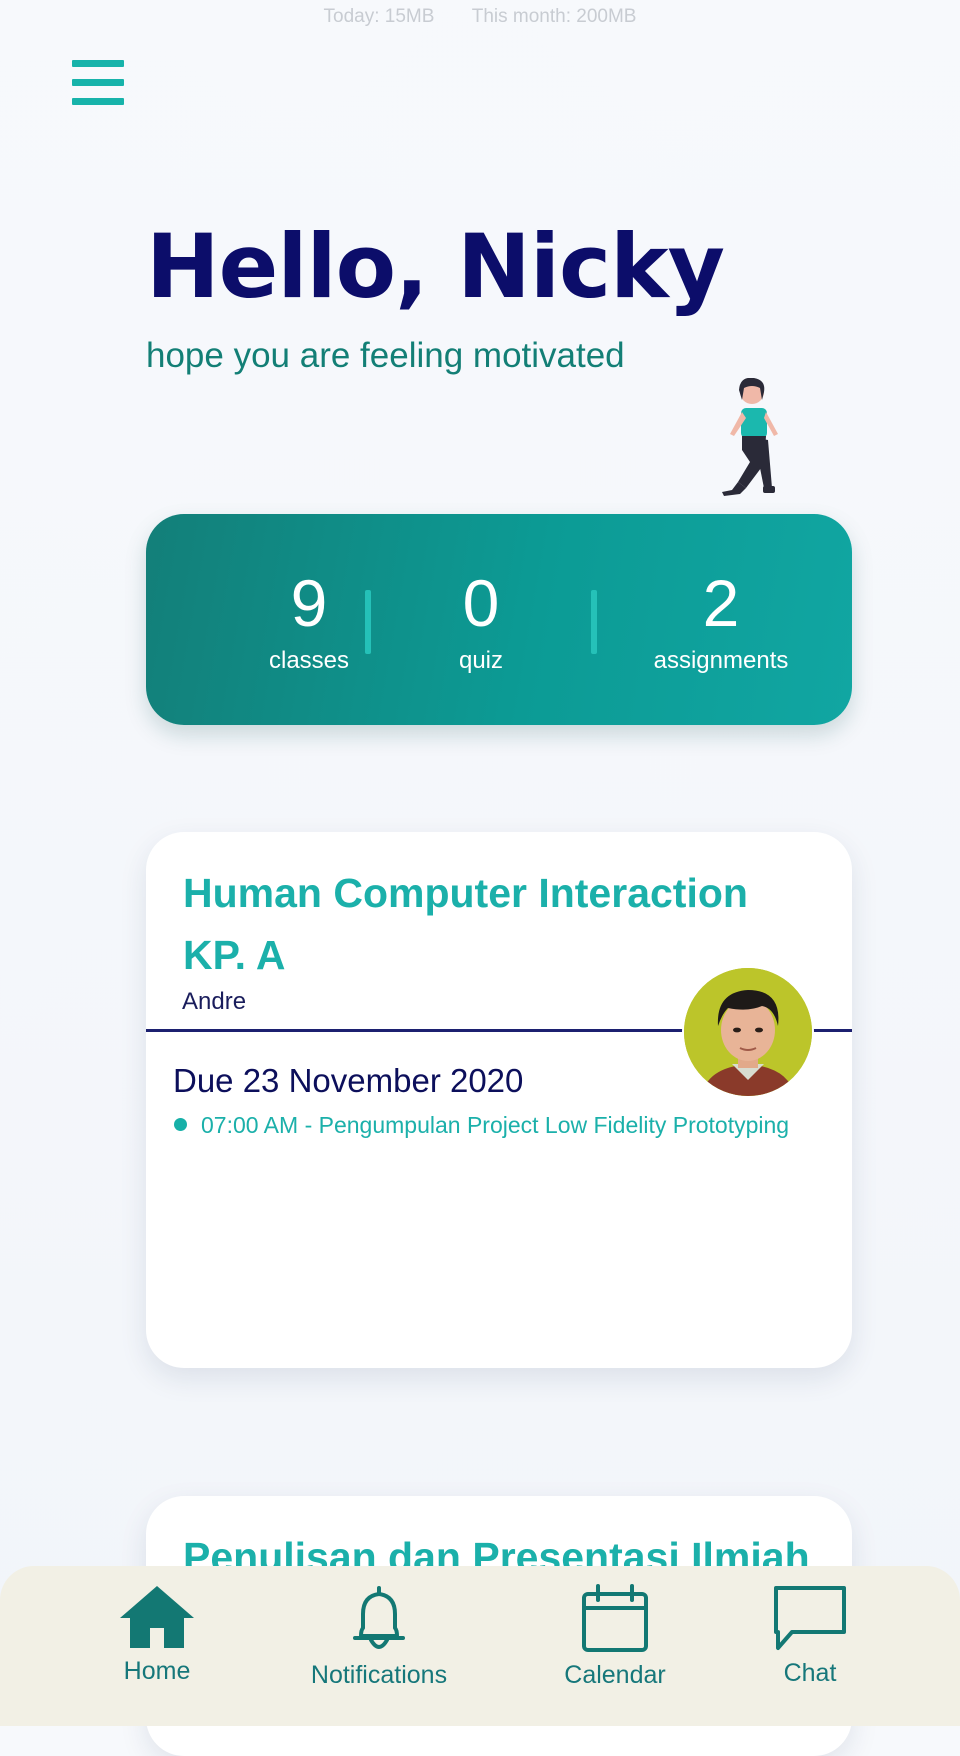 This screenshot has height=1756, width=960. What do you see at coordinates (810, 1673) in the screenshot?
I see `nav-chat-label: Chat` at bounding box center [810, 1673].